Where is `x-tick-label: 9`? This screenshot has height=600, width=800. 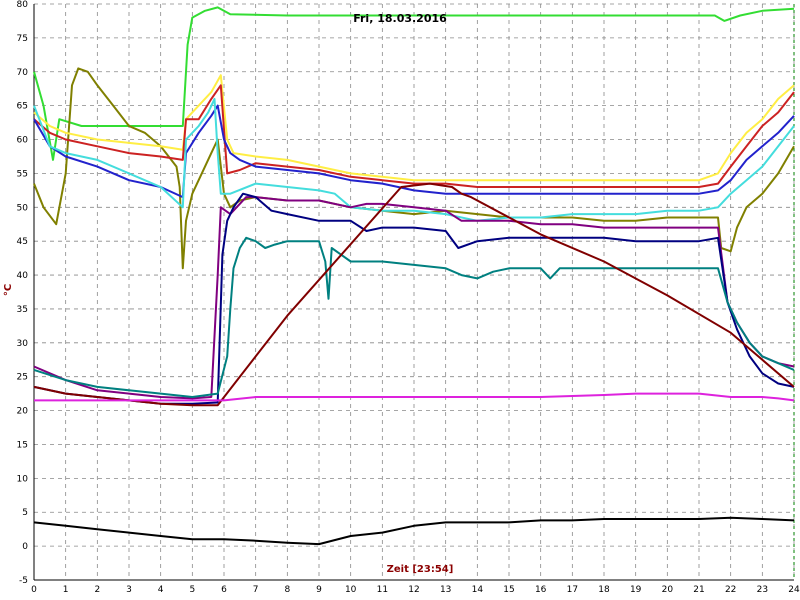
x-tick-label: 9 is located at coordinates (319, 590).